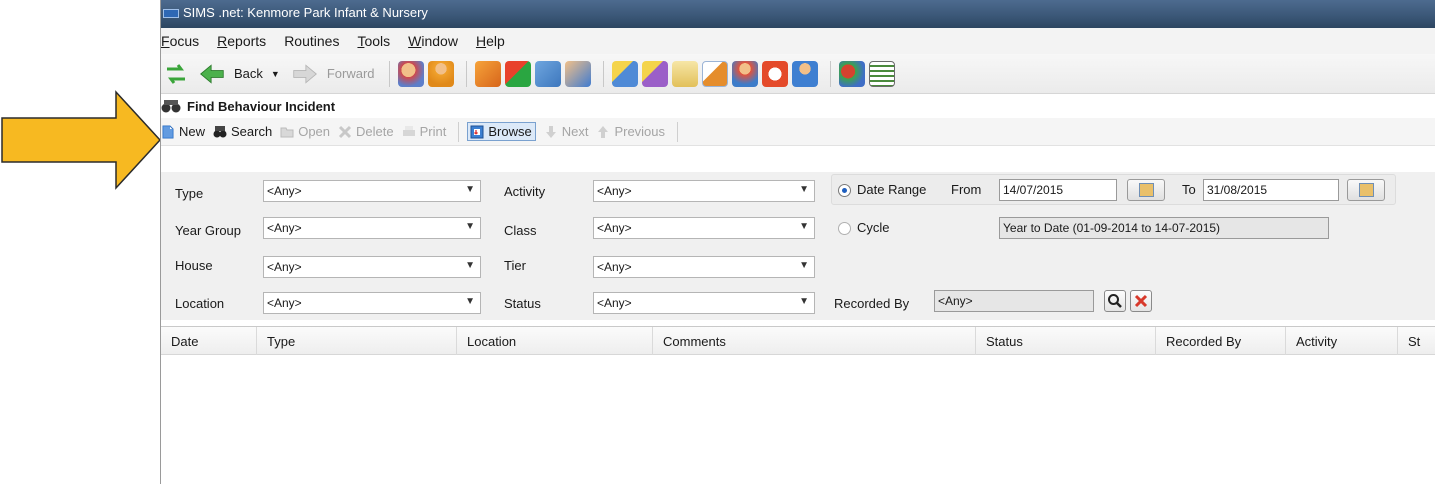 This screenshot has width=1435, height=484. Describe the element at coordinates (1416, 341) in the screenshot. I see `column-header-status-truncated: St` at that location.